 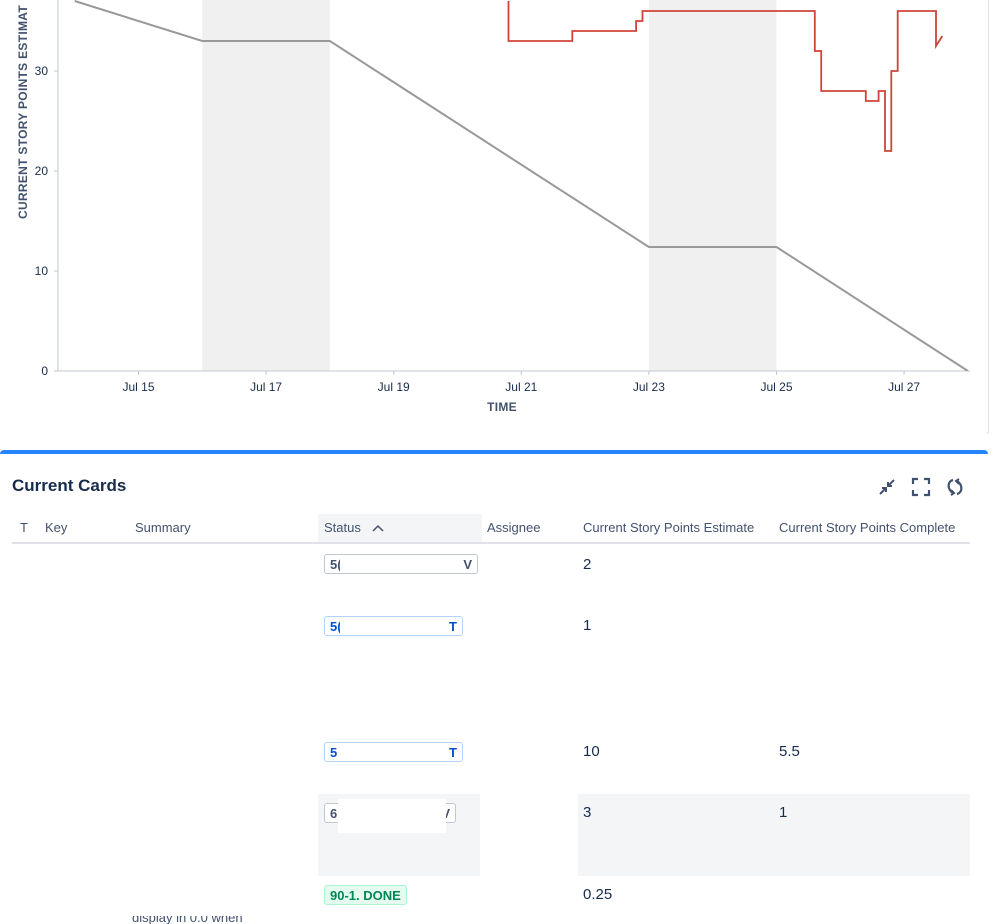 What do you see at coordinates (56, 528) in the screenshot?
I see `column-header-key: Key` at bounding box center [56, 528].